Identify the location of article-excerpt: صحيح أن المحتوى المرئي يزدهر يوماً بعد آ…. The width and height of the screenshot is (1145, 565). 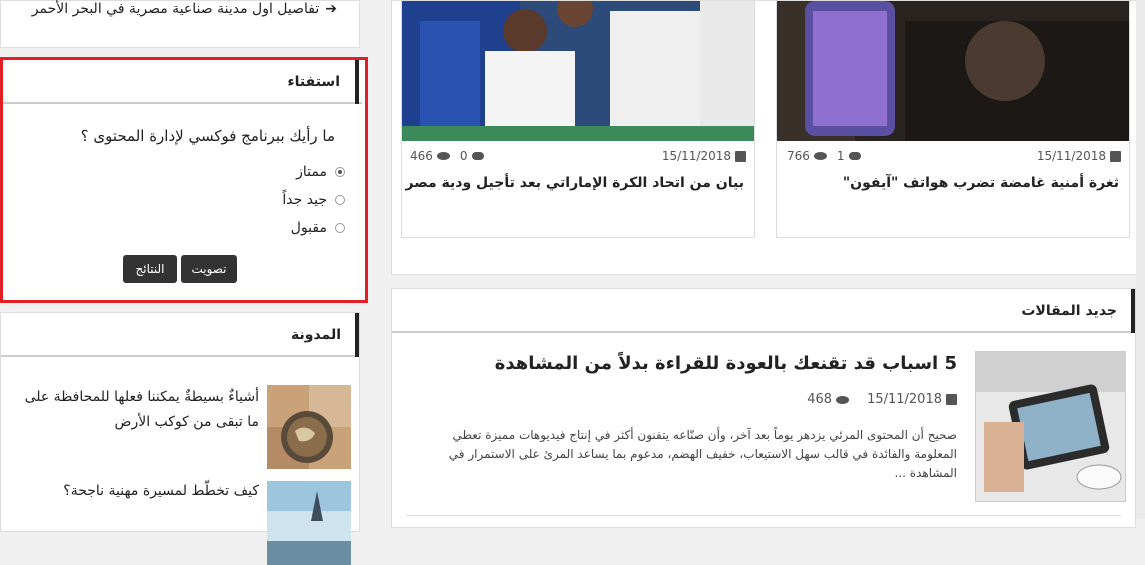
(702, 454).